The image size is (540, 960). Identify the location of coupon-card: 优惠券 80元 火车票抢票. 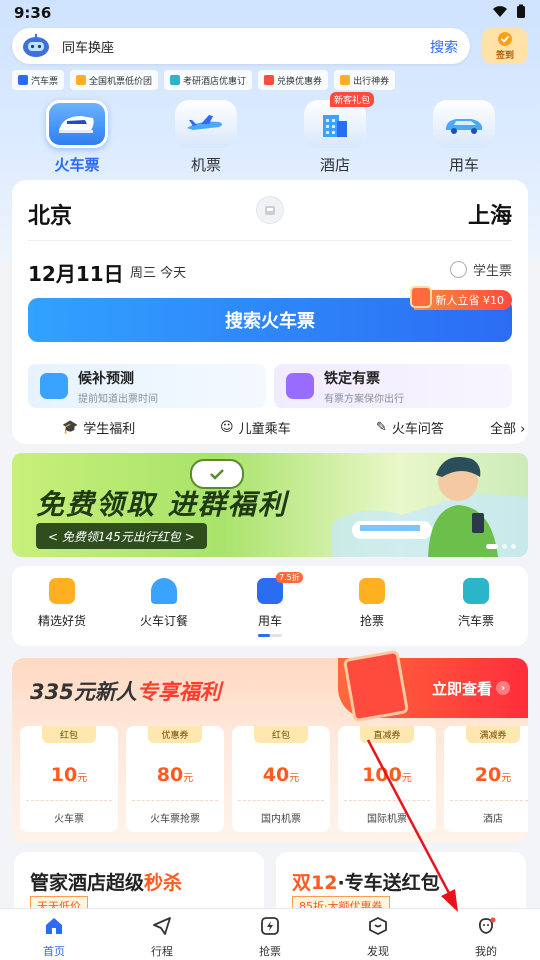
(175, 779).